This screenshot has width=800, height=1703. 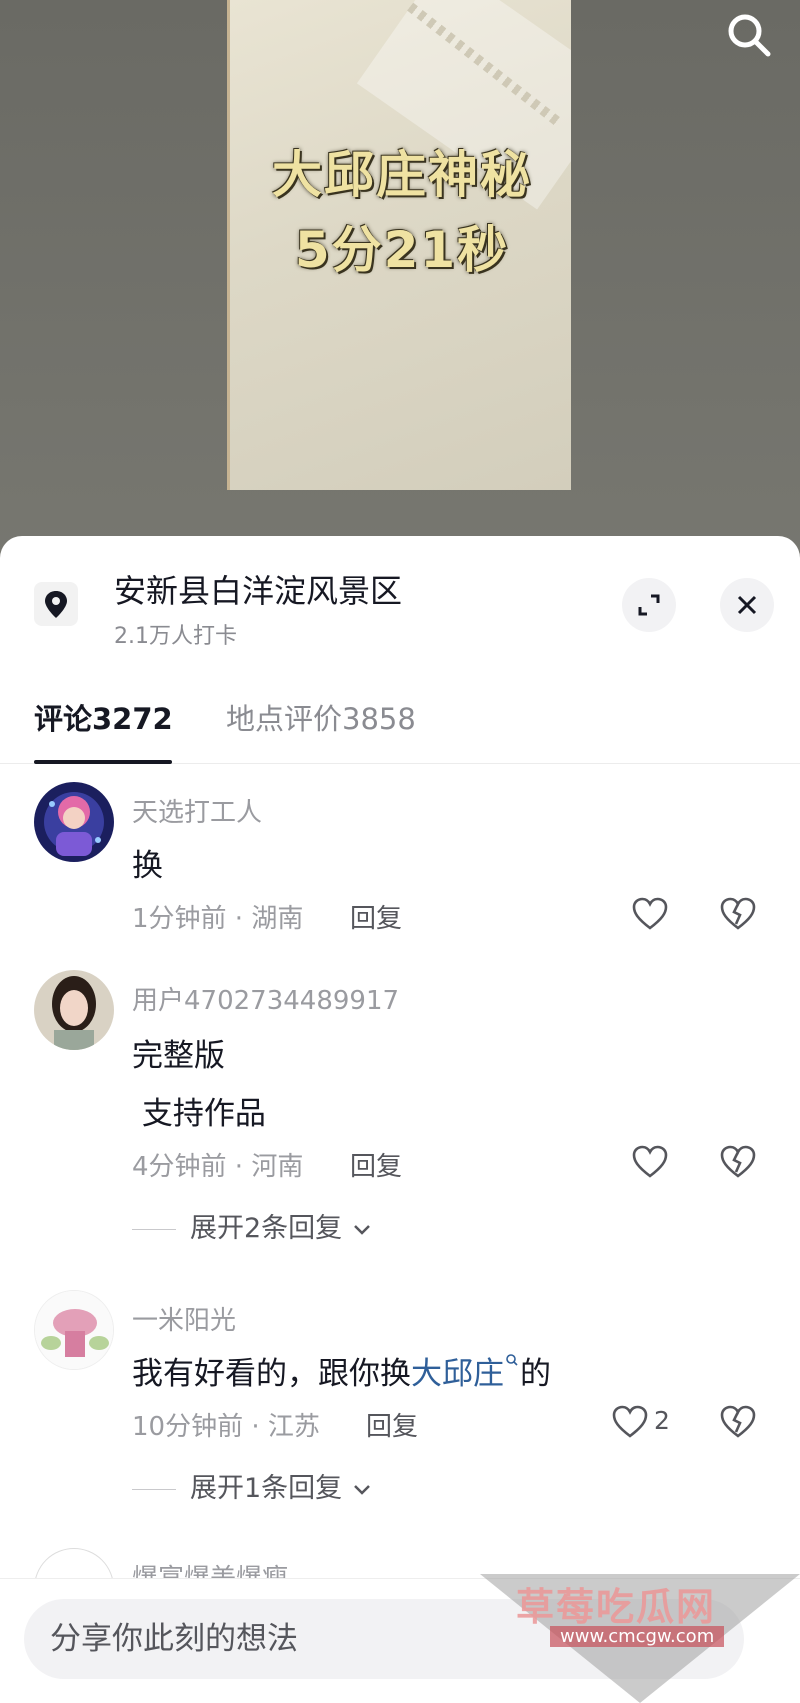 I want to click on expand-replies-label: 展开1条回复, so click(x=266, y=1488).